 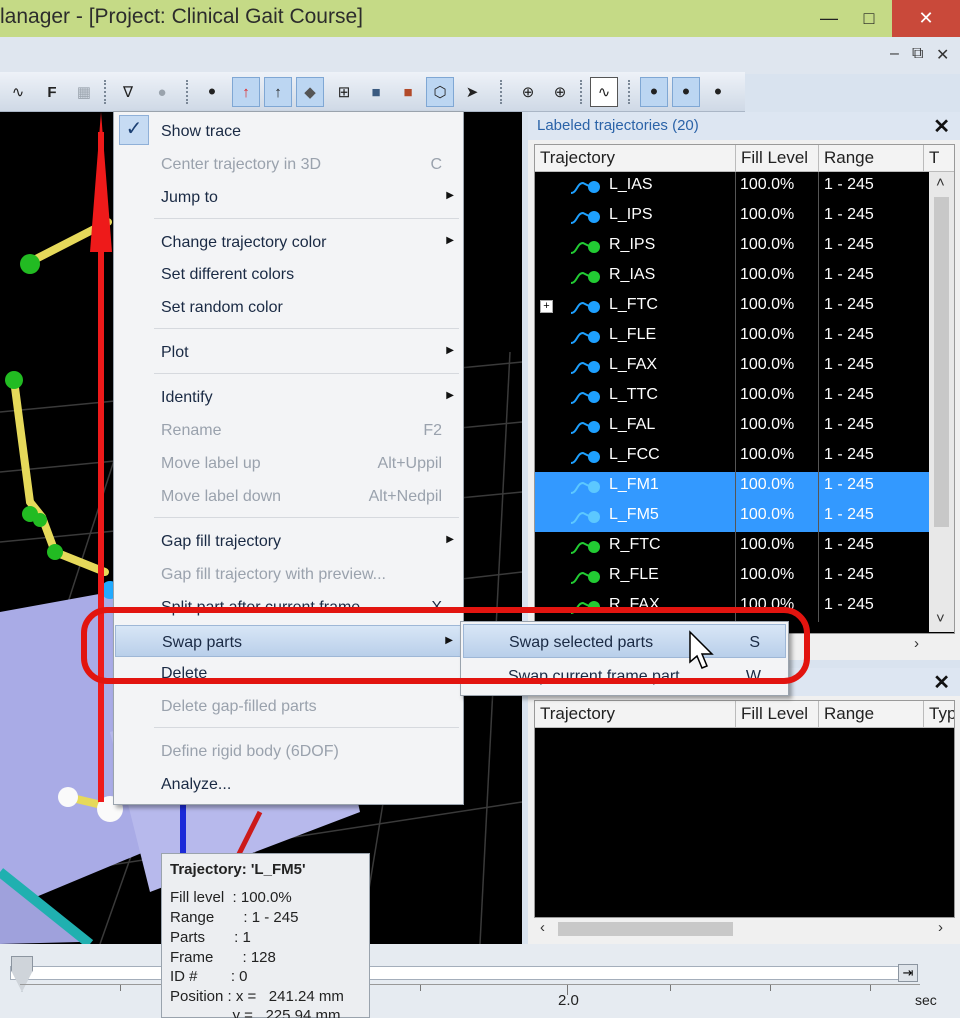 I want to click on force-plate-icon: ◆, so click(x=310, y=92).